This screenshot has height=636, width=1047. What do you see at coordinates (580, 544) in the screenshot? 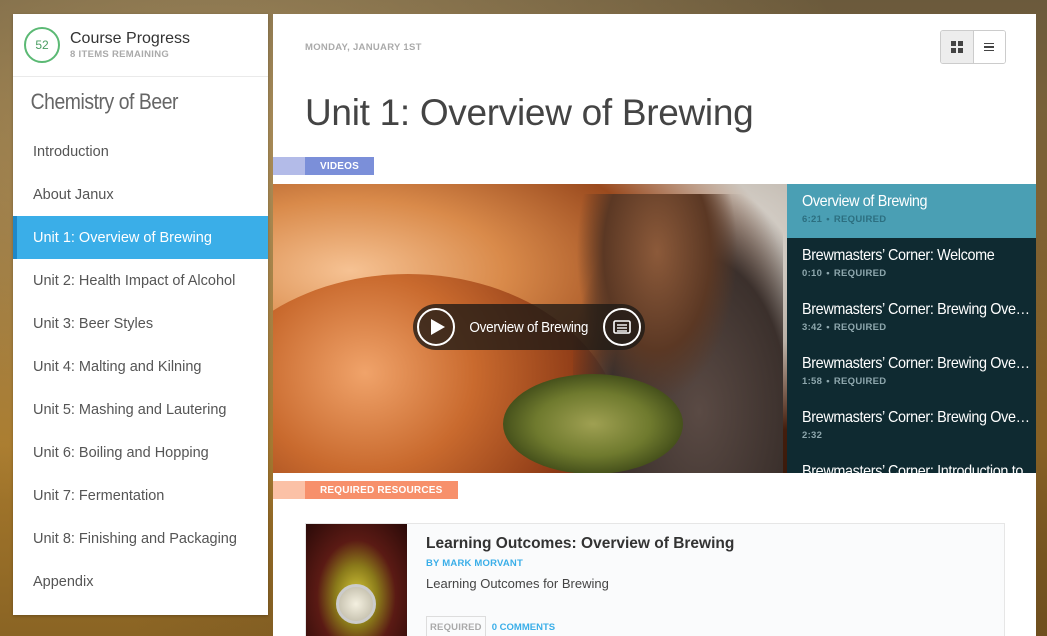
I see `resource-title: Learning Outcomes: Overview of Brewing` at bounding box center [580, 544].